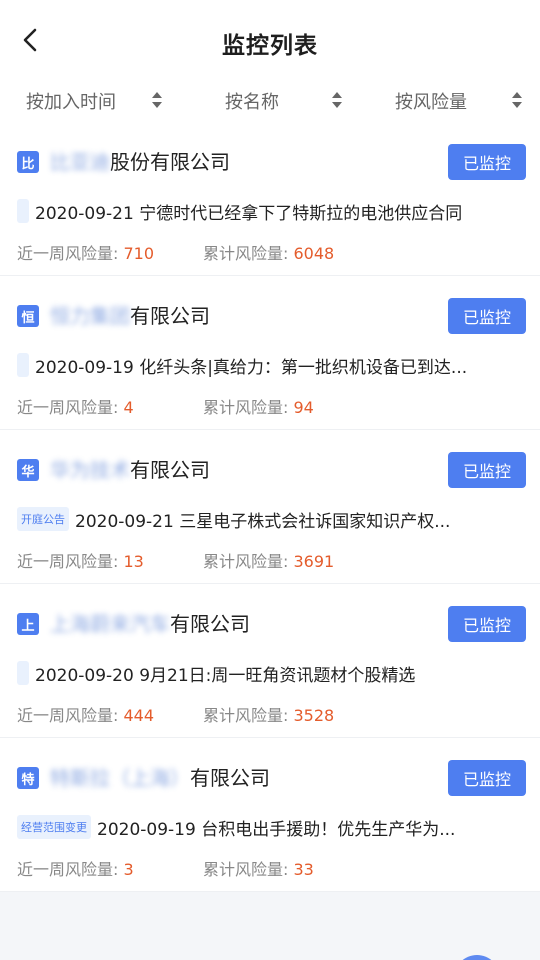  I want to click on week-risk: 近一周风险量: 3, so click(75, 868).